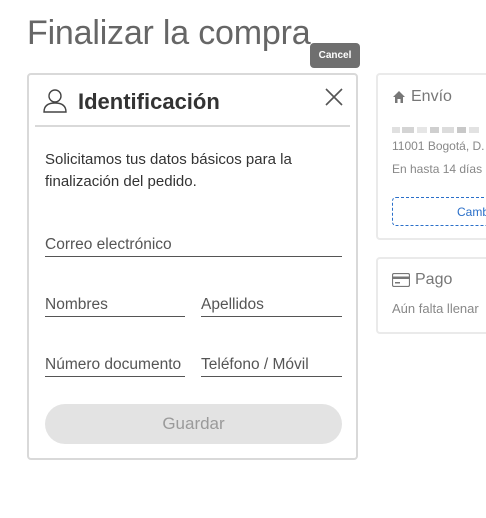 The width and height of the screenshot is (486, 518). I want to click on change-shipping-button: Camb, so click(439, 211).